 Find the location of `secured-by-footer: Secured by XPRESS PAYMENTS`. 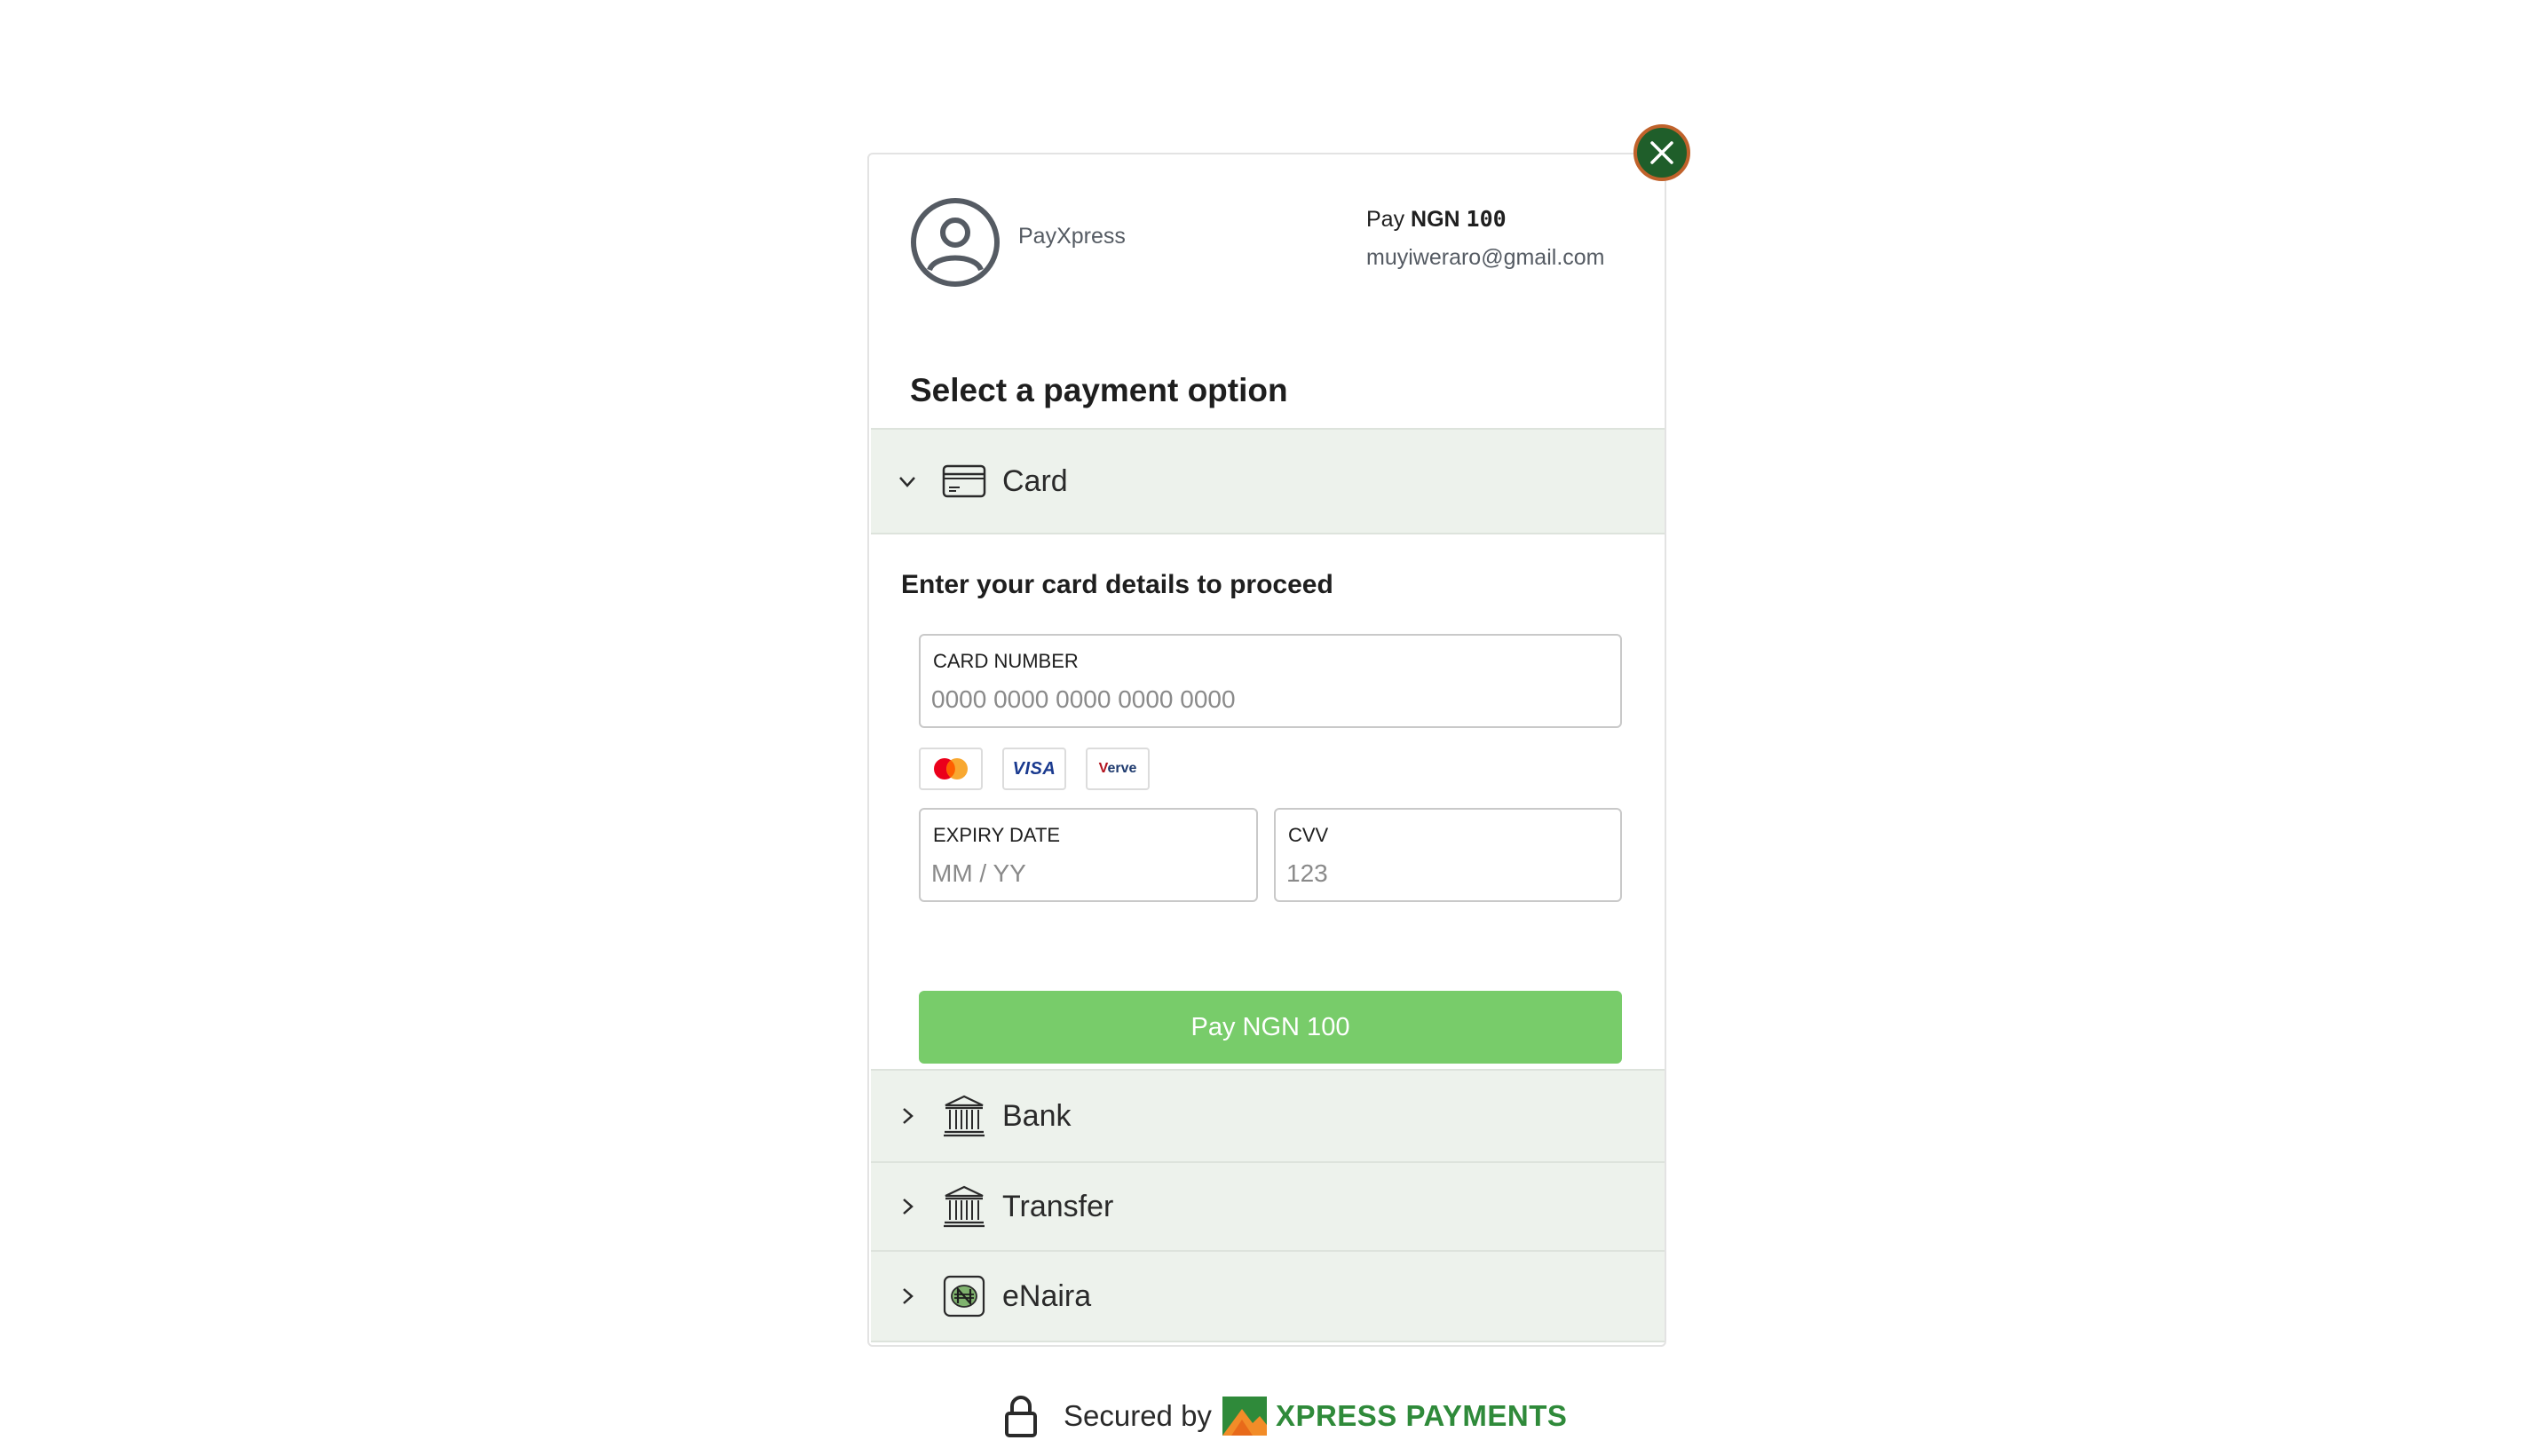

secured-by-footer: Secured by XPRESS PAYMENTS is located at coordinates (1285, 1416).